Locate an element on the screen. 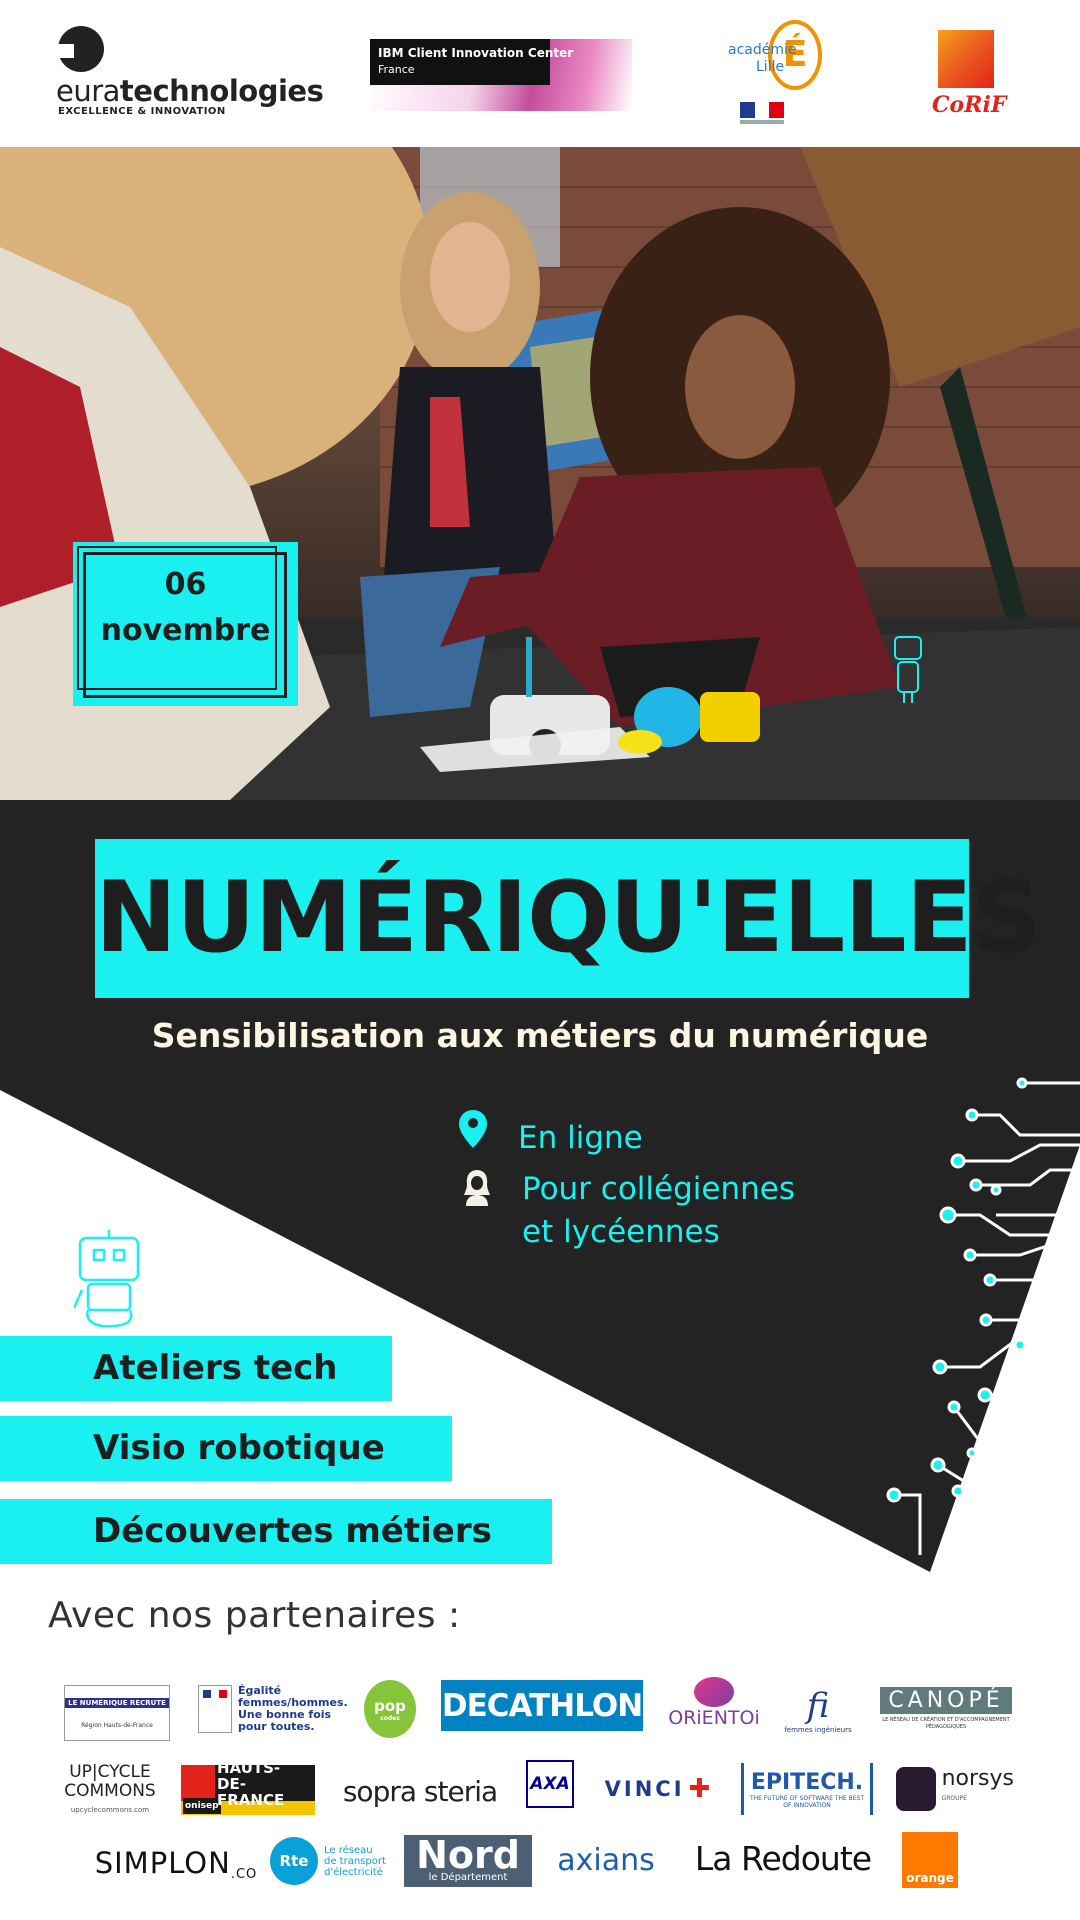  activity-ateliers-tech: Ateliers tech is located at coordinates (196, 1368).